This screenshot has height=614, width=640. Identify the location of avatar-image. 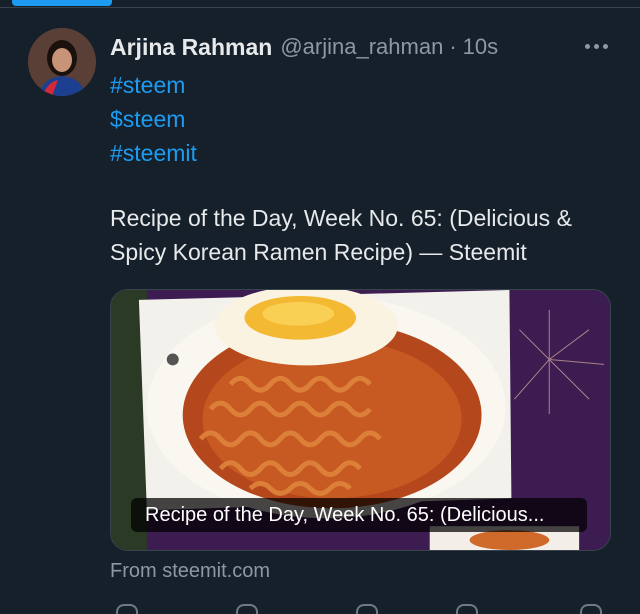
(62, 62).